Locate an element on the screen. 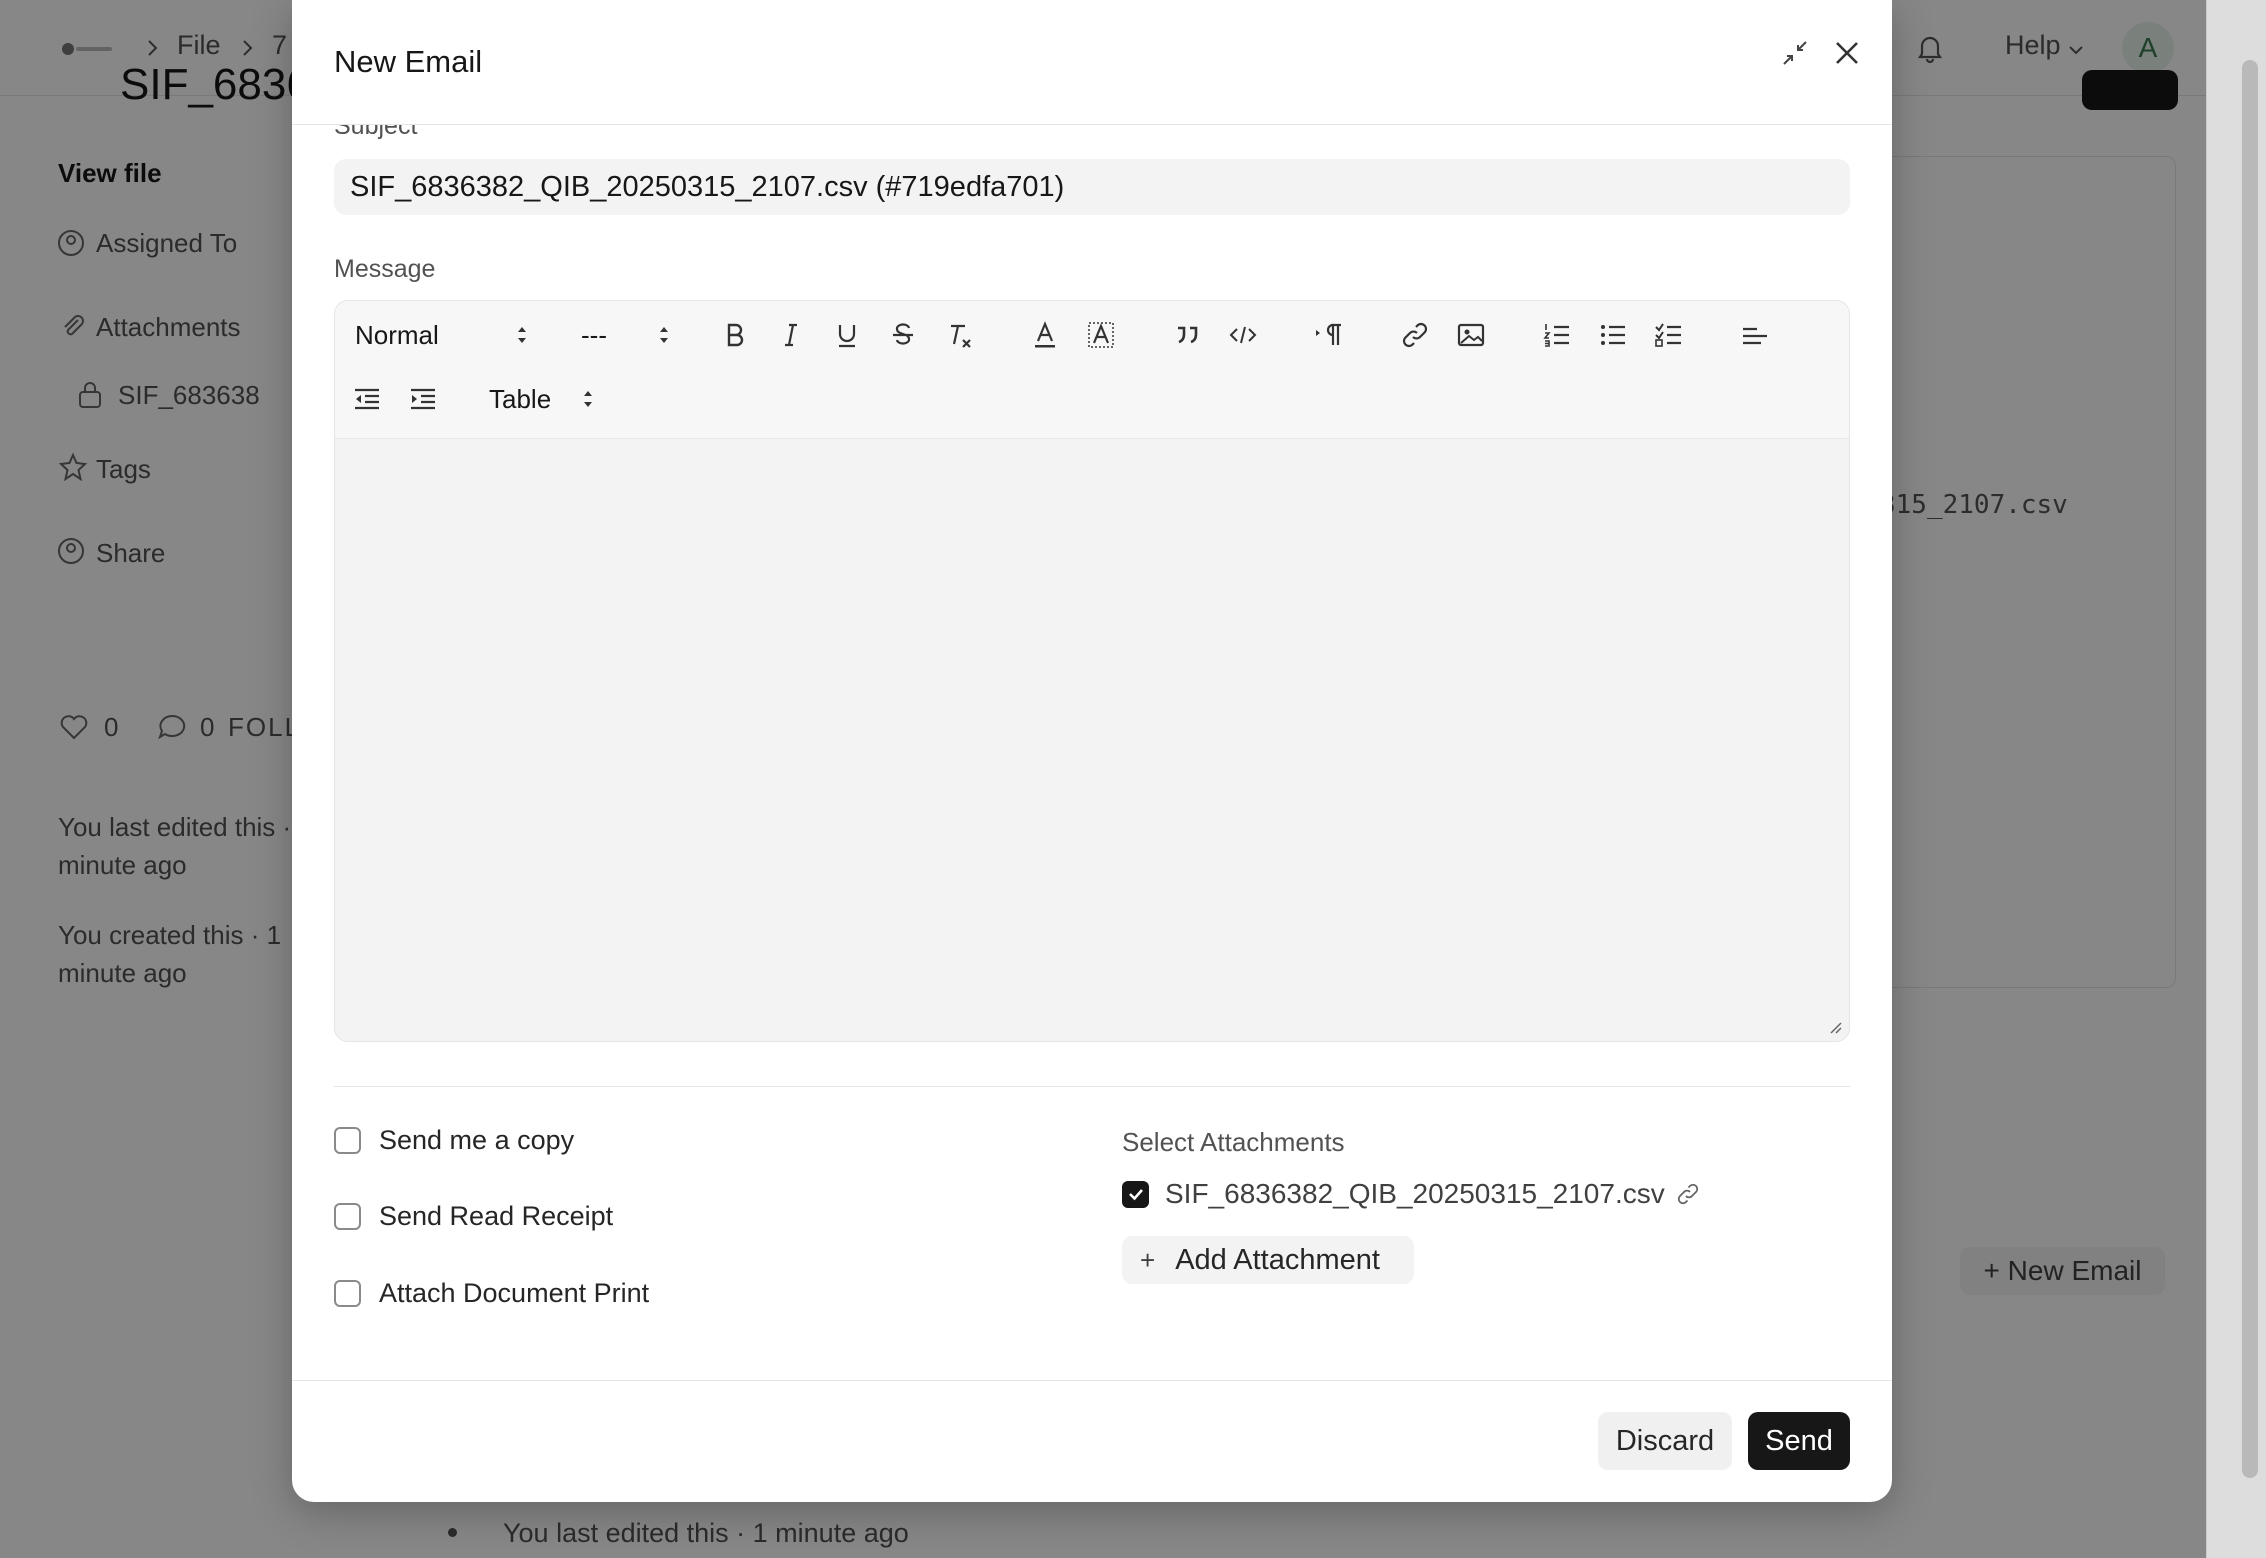 The width and height of the screenshot is (2266, 1558). editor-toolbar: Normal --- Table is located at coordinates (1092, 370).